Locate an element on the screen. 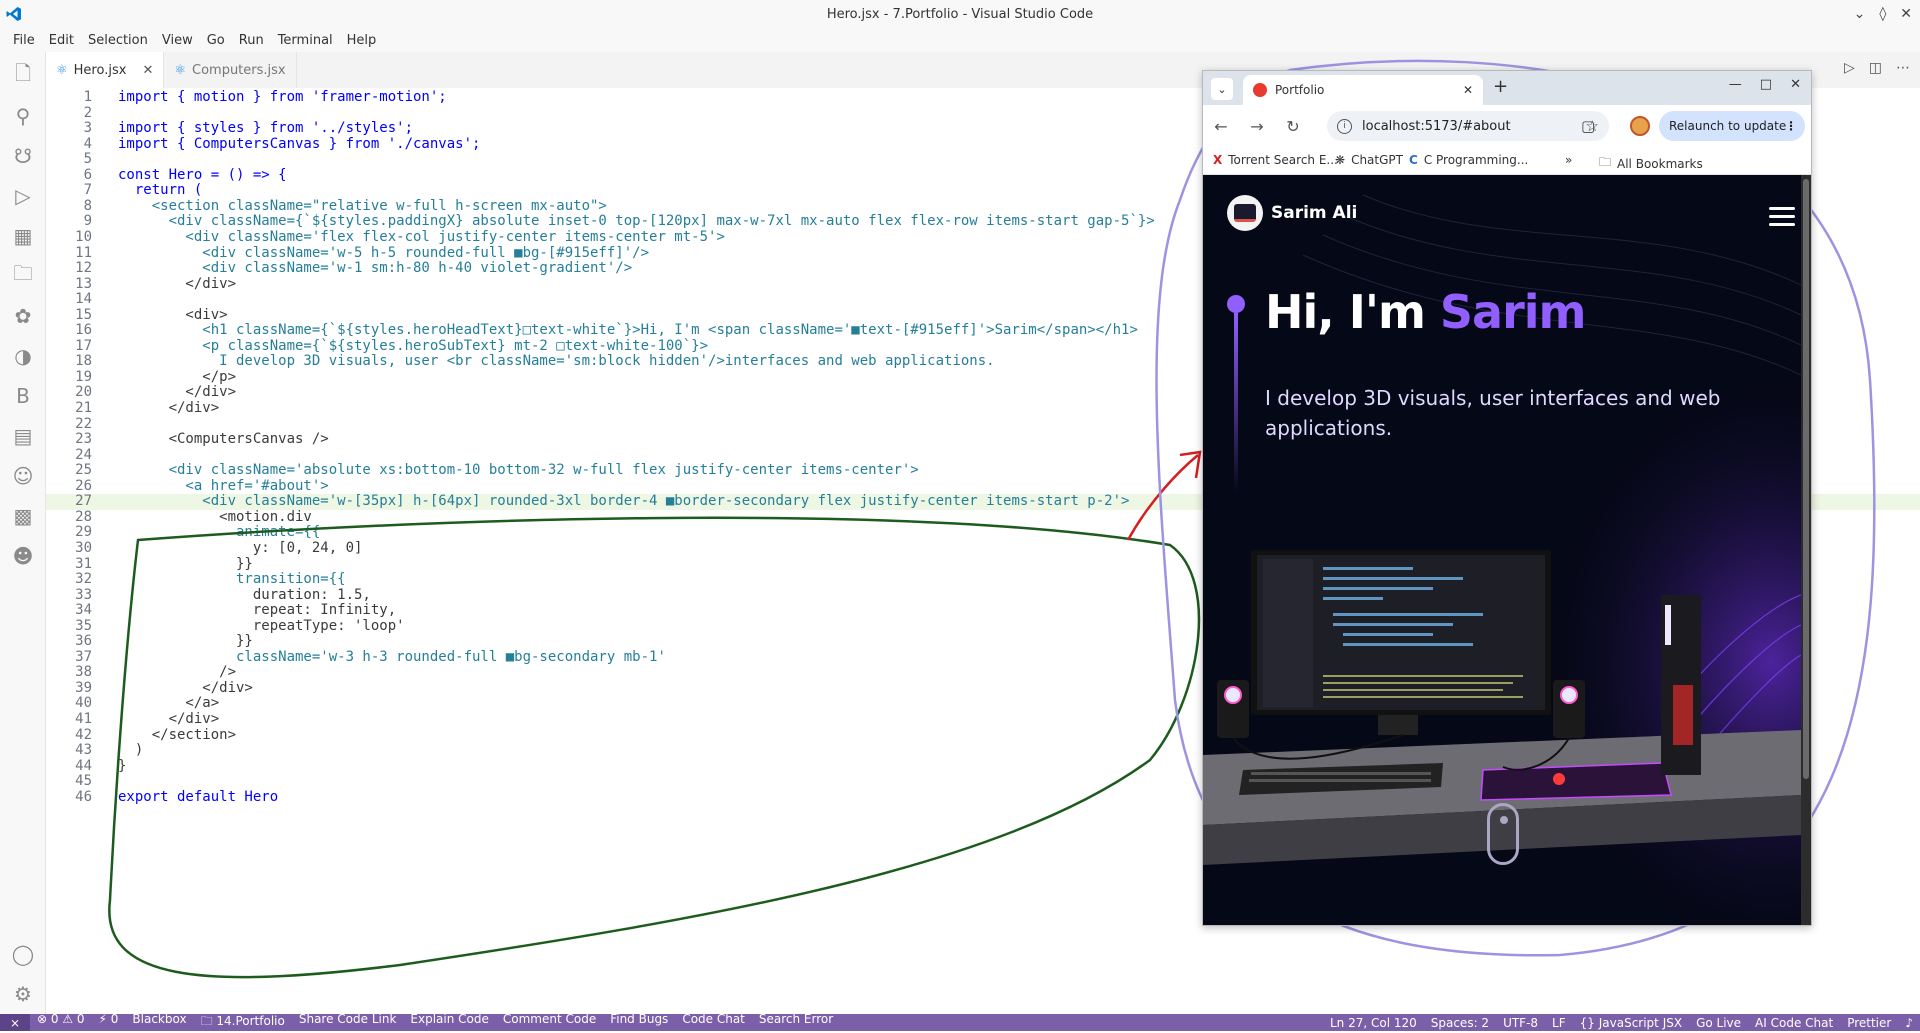 This screenshot has height=1033, width=1920. browser-minimize-icon: — is located at coordinates (1735, 84).